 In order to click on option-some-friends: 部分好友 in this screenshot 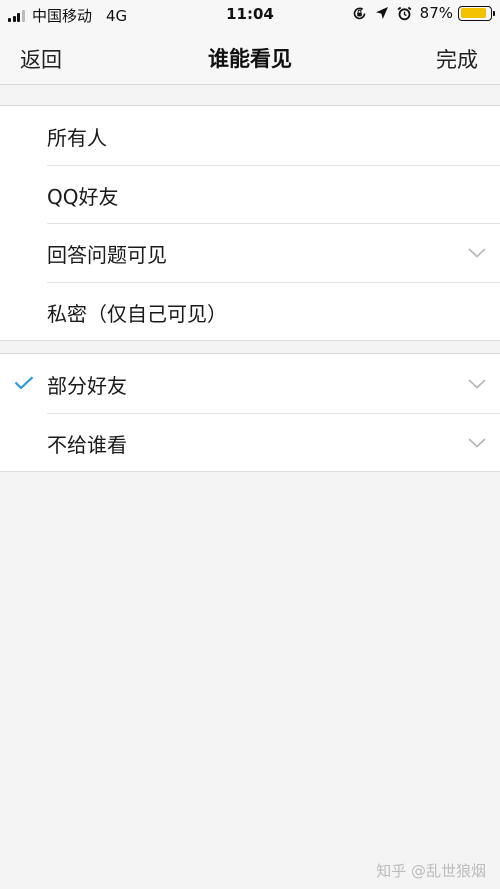, I will do `click(250, 383)`.